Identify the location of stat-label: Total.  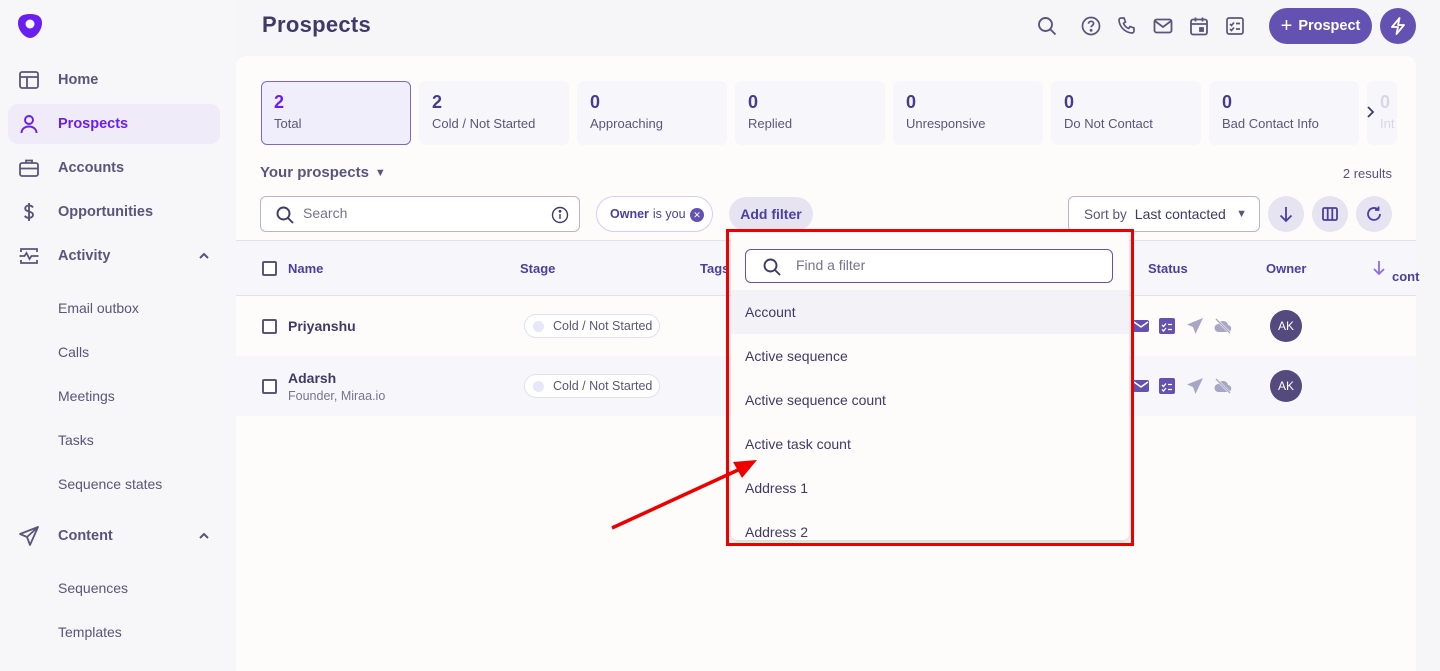
(288, 123).